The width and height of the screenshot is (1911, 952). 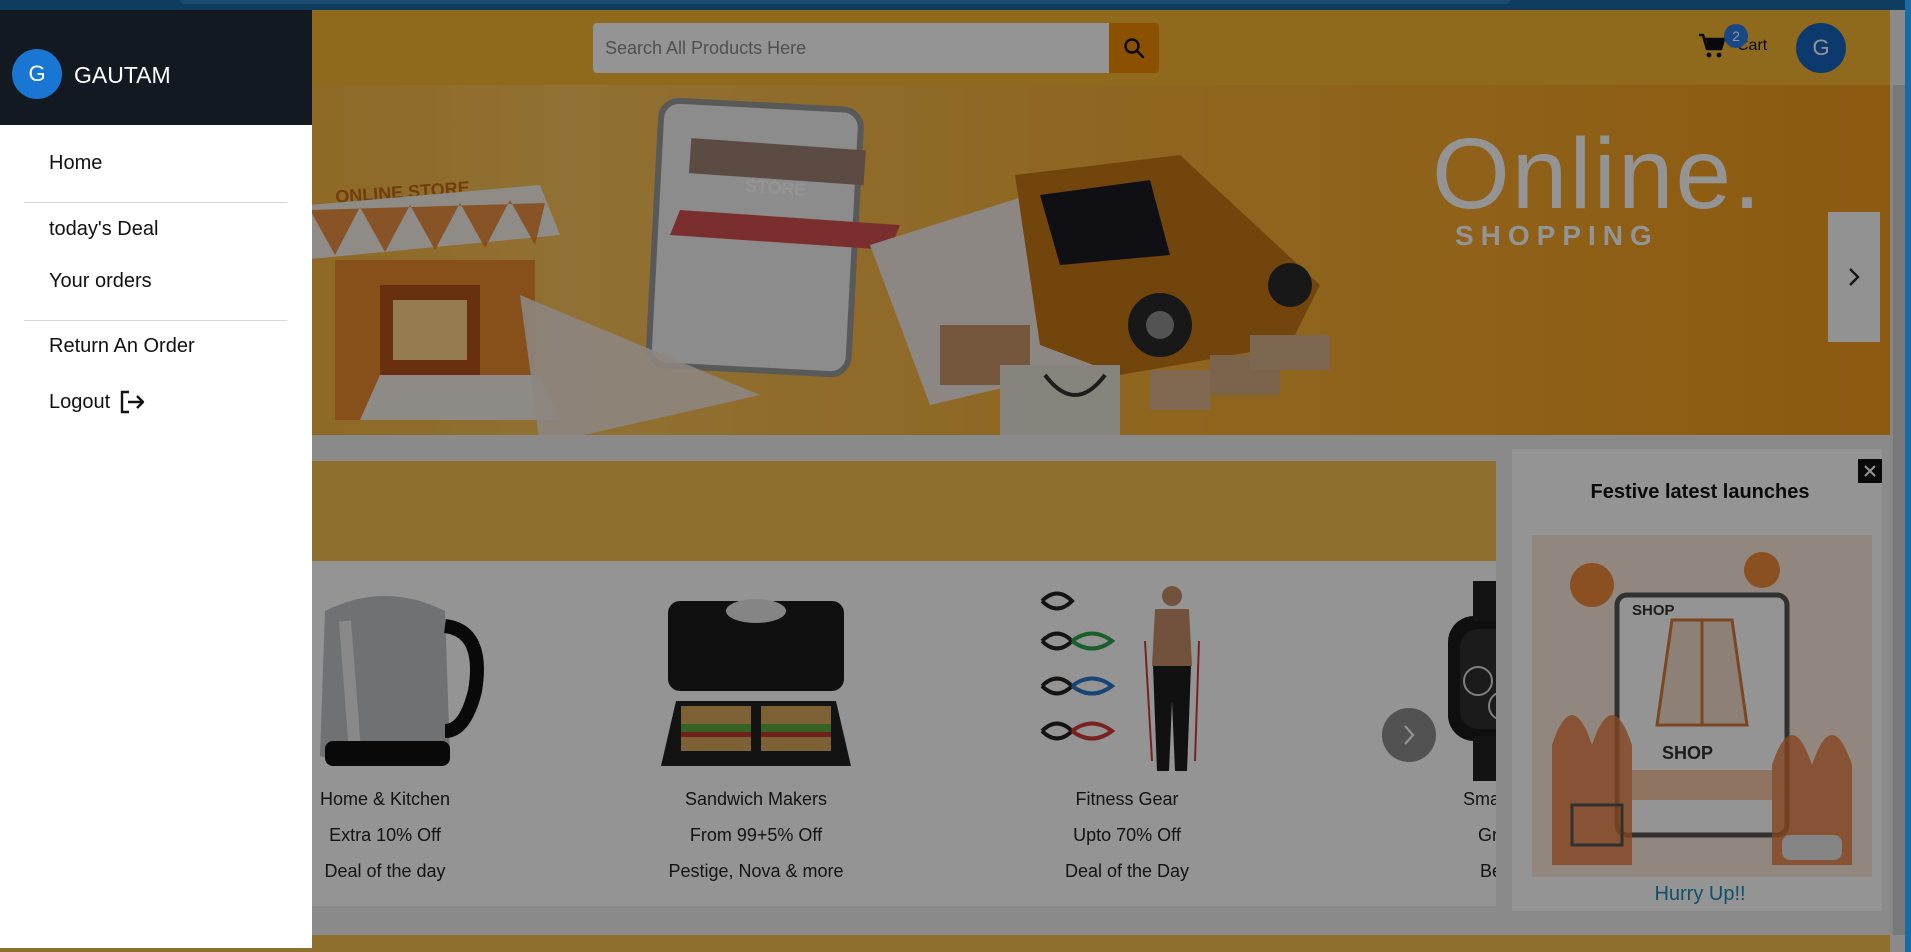 I want to click on window-edge, so click(x=1908, y=476).